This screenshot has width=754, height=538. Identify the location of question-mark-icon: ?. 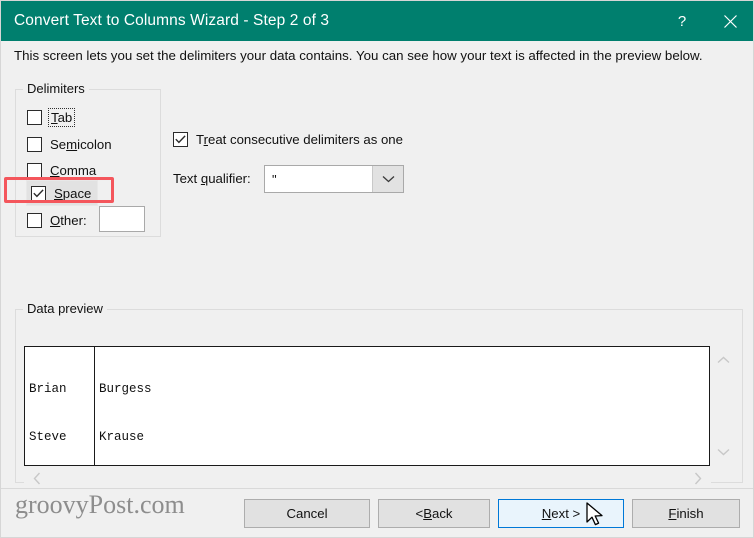
(682, 21).